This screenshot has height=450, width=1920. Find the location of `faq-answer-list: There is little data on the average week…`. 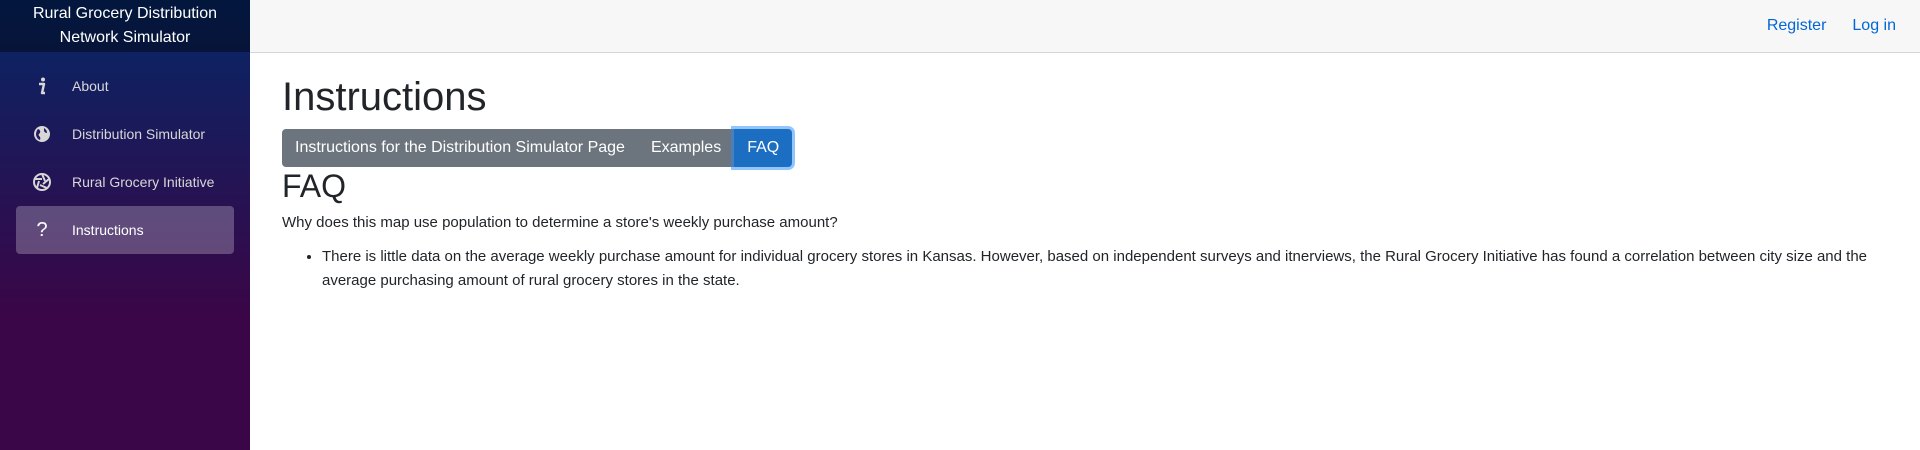

faq-answer-list: There is little data on the average week… is located at coordinates (1085, 269).